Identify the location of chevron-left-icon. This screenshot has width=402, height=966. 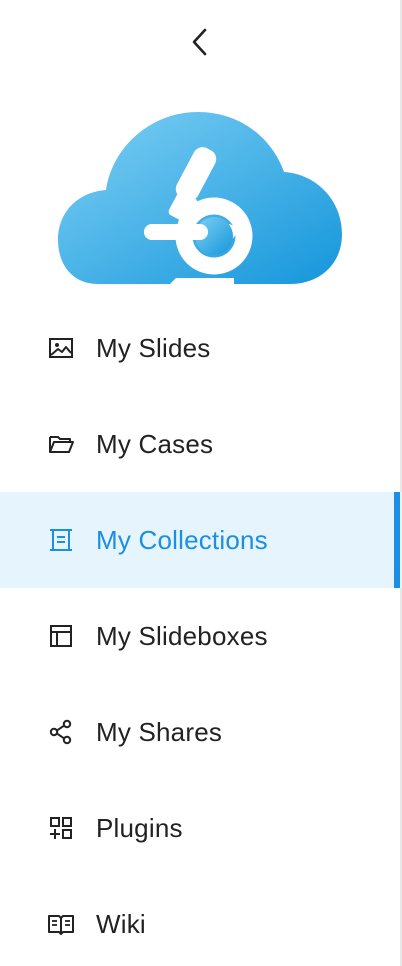
(200, 44).